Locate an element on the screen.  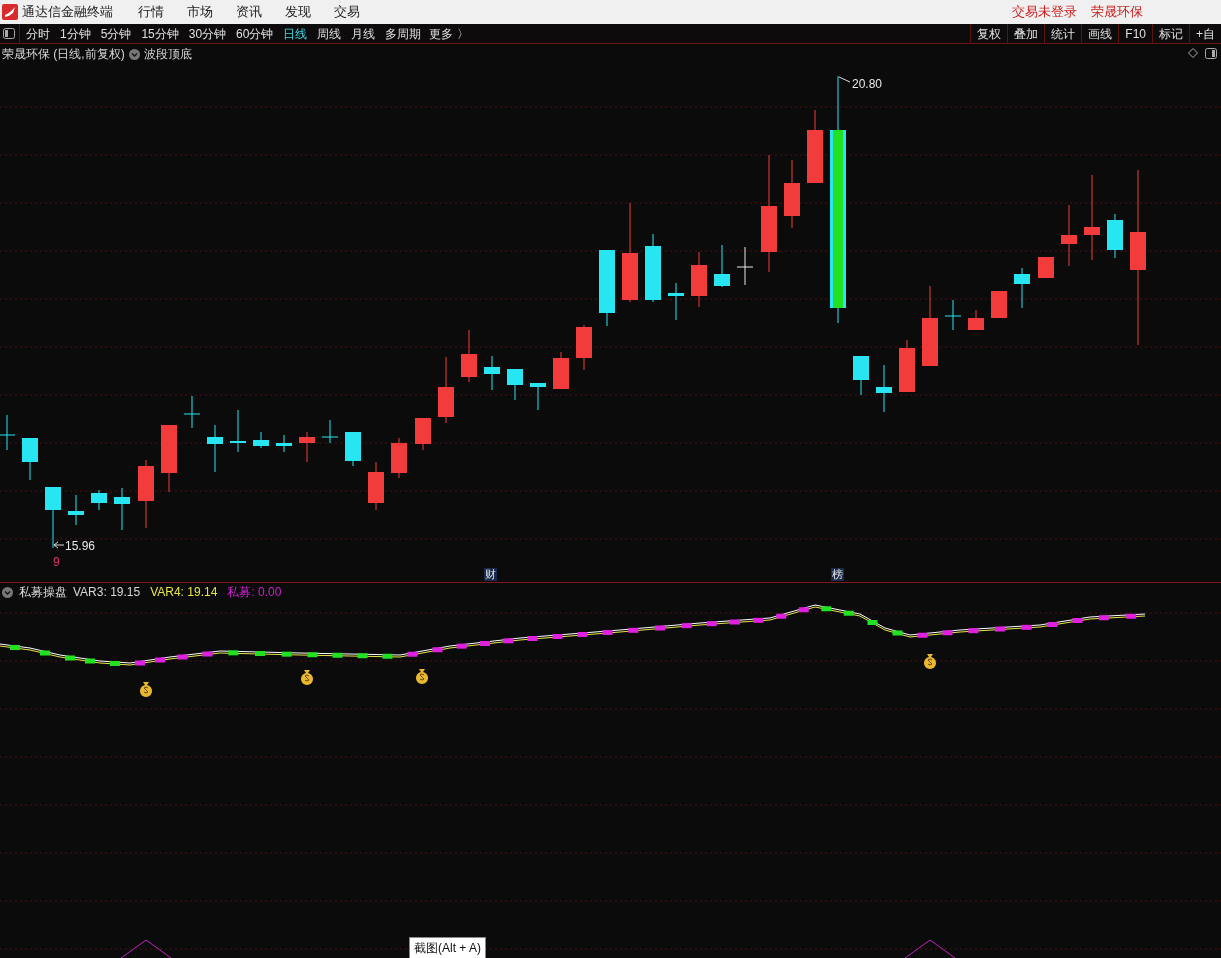
tooltip: 截图(Alt + A) is located at coordinates (447, 947).